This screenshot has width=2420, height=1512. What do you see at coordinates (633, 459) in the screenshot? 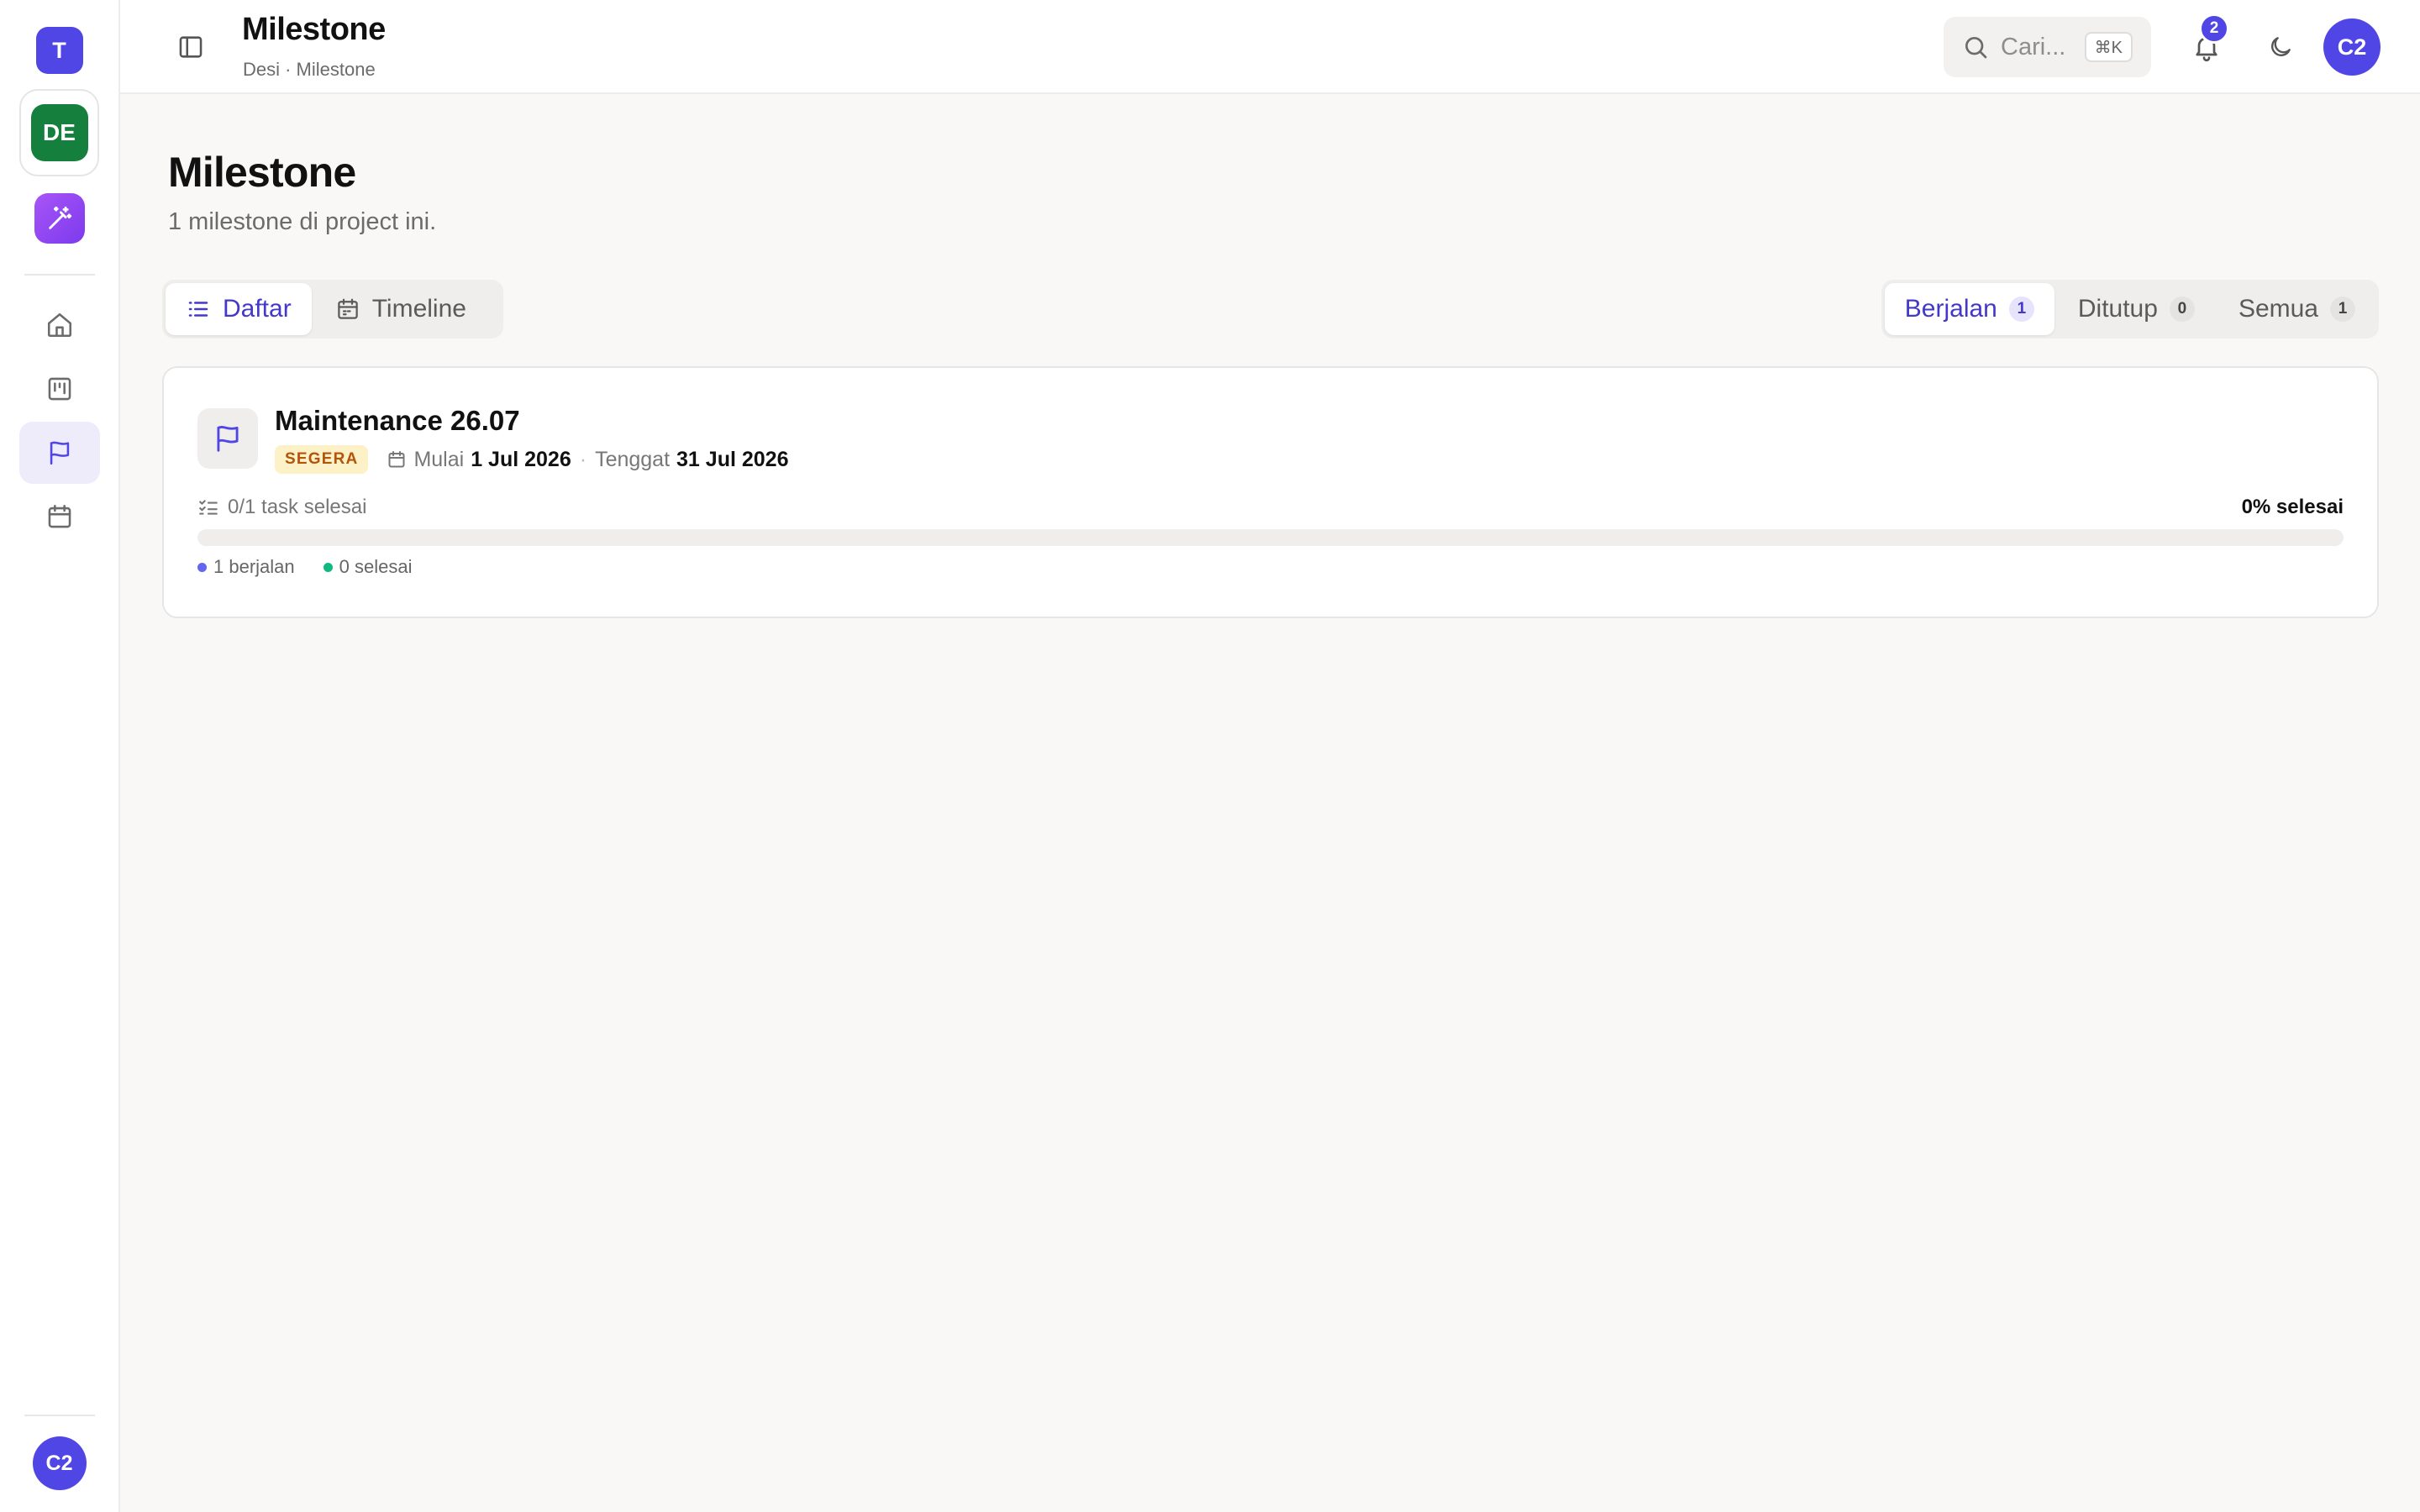
I see `due-label: Tenggat` at bounding box center [633, 459].